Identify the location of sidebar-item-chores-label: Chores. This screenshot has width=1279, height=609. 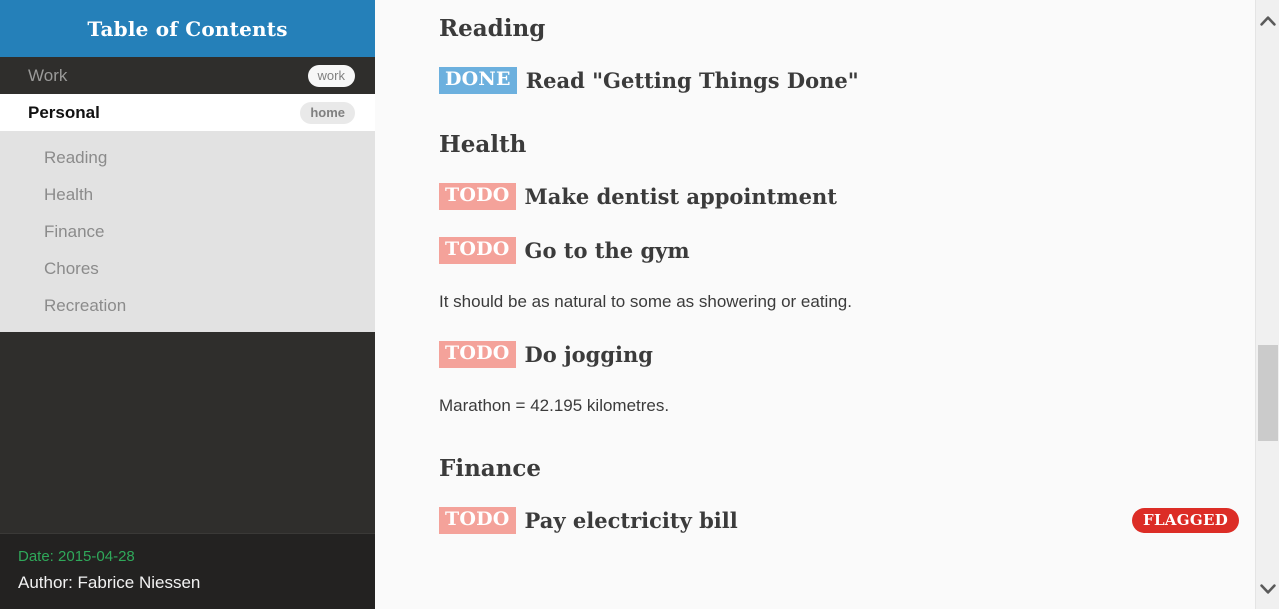
(71, 268).